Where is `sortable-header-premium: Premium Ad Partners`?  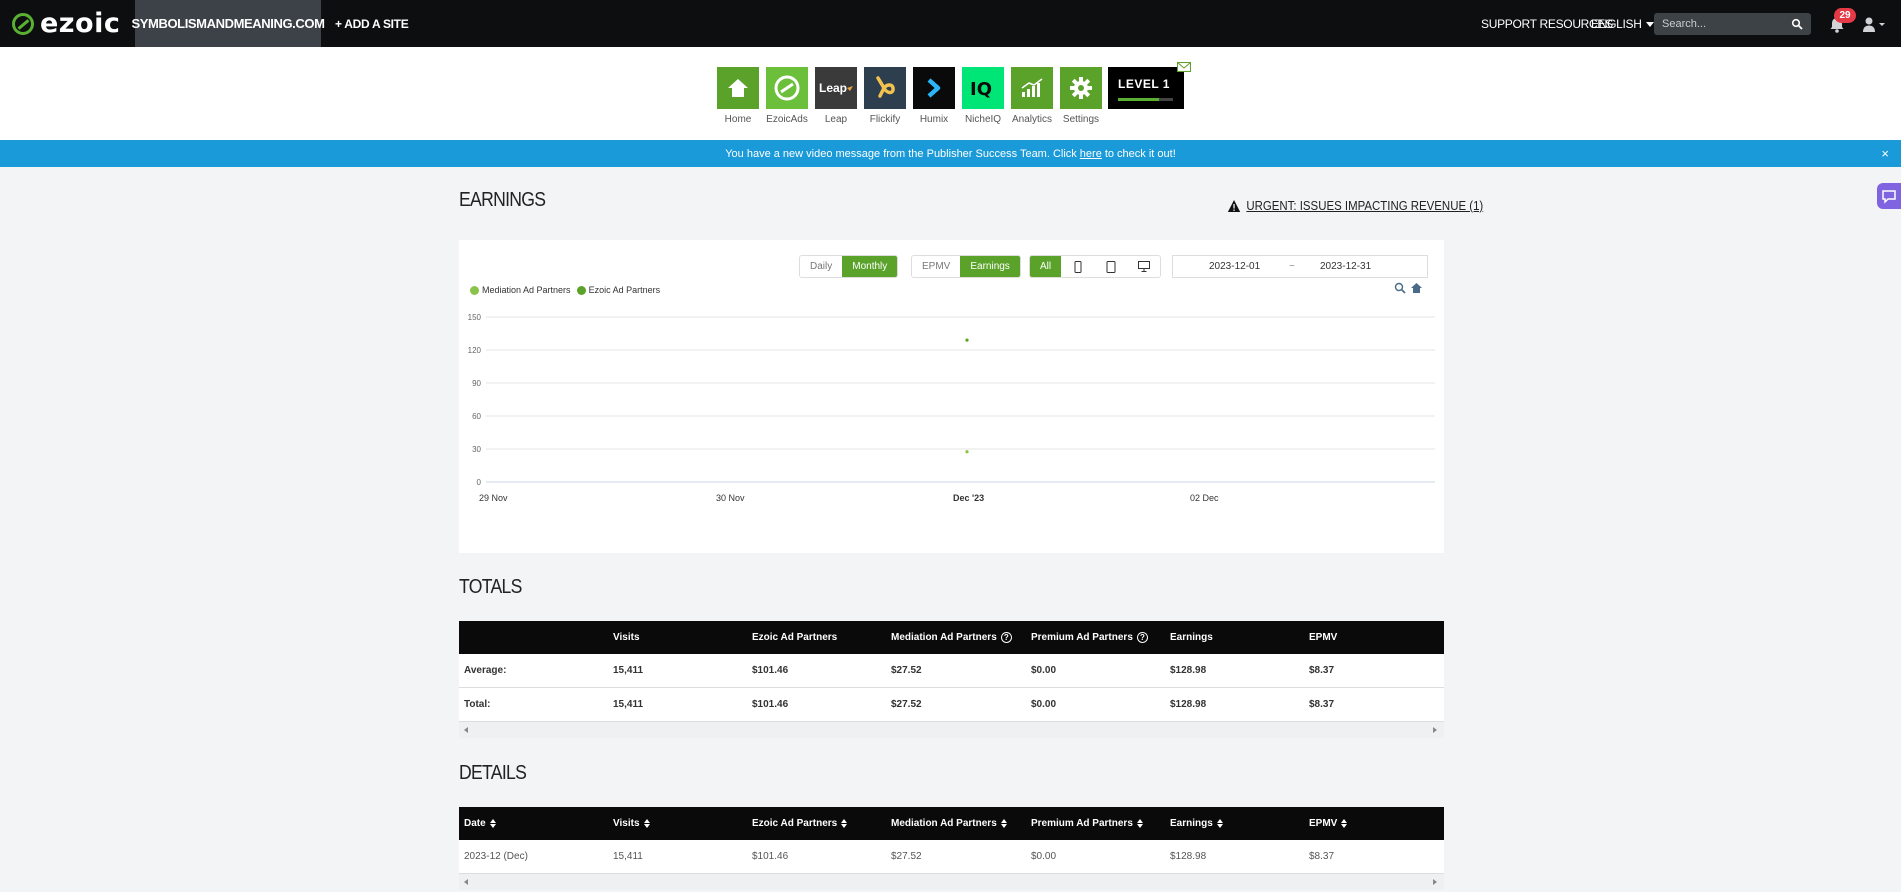
sortable-header-premium: Premium Ad Partners is located at coordinates (1087, 823).